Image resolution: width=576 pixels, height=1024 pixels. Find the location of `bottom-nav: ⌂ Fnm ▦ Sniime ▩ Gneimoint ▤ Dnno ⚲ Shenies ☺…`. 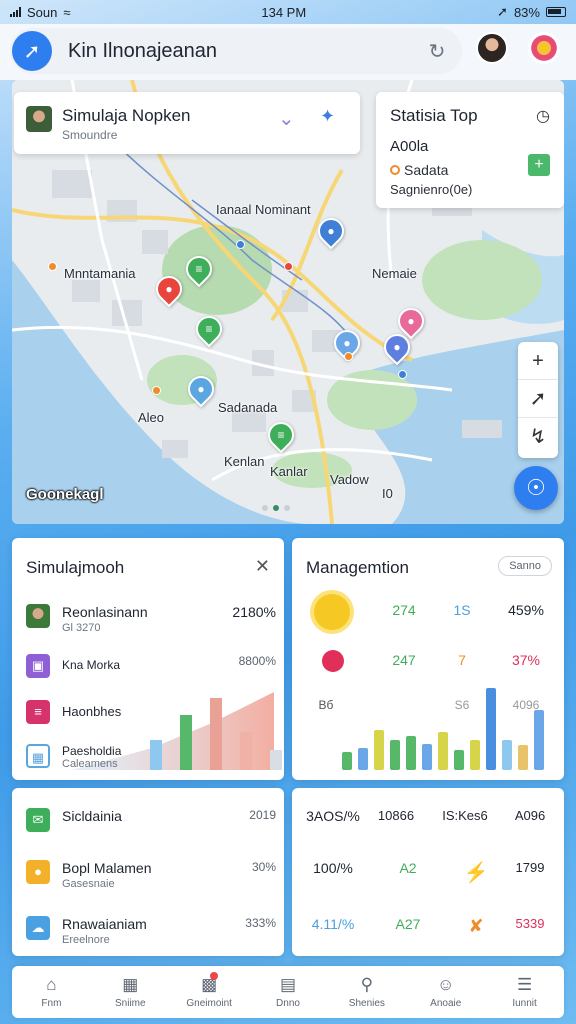

bottom-nav: ⌂ Fnm ▦ Sniime ▩ Gneimoint ▤ Dnno ⚲ Shenies ☺… is located at coordinates (288, 992).